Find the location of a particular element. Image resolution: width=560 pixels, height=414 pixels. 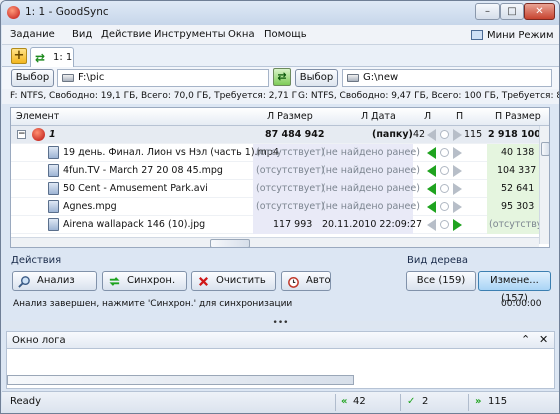

analyze-button: Анализ is located at coordinates (54, 281).